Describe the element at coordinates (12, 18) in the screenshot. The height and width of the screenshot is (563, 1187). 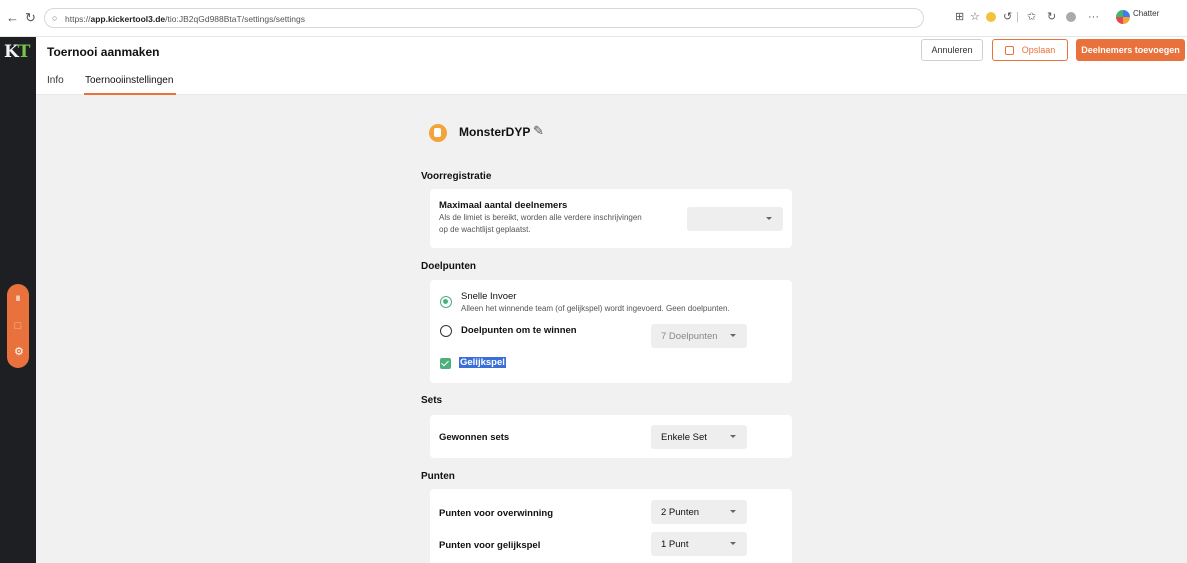
I see `back-icon: ←` at that location.